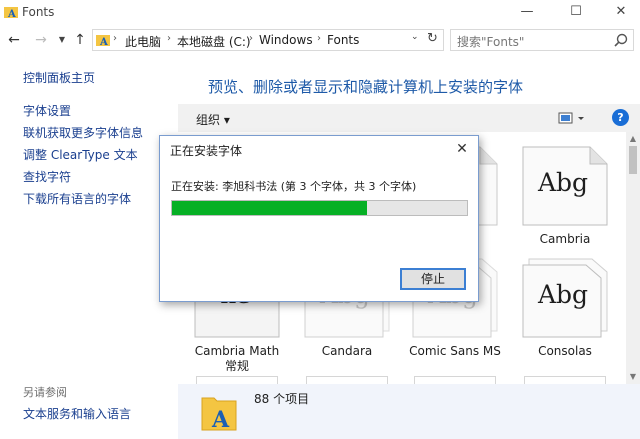 The image size is (640, 439). I want to click on minimize-button: —, so click(527, 13).